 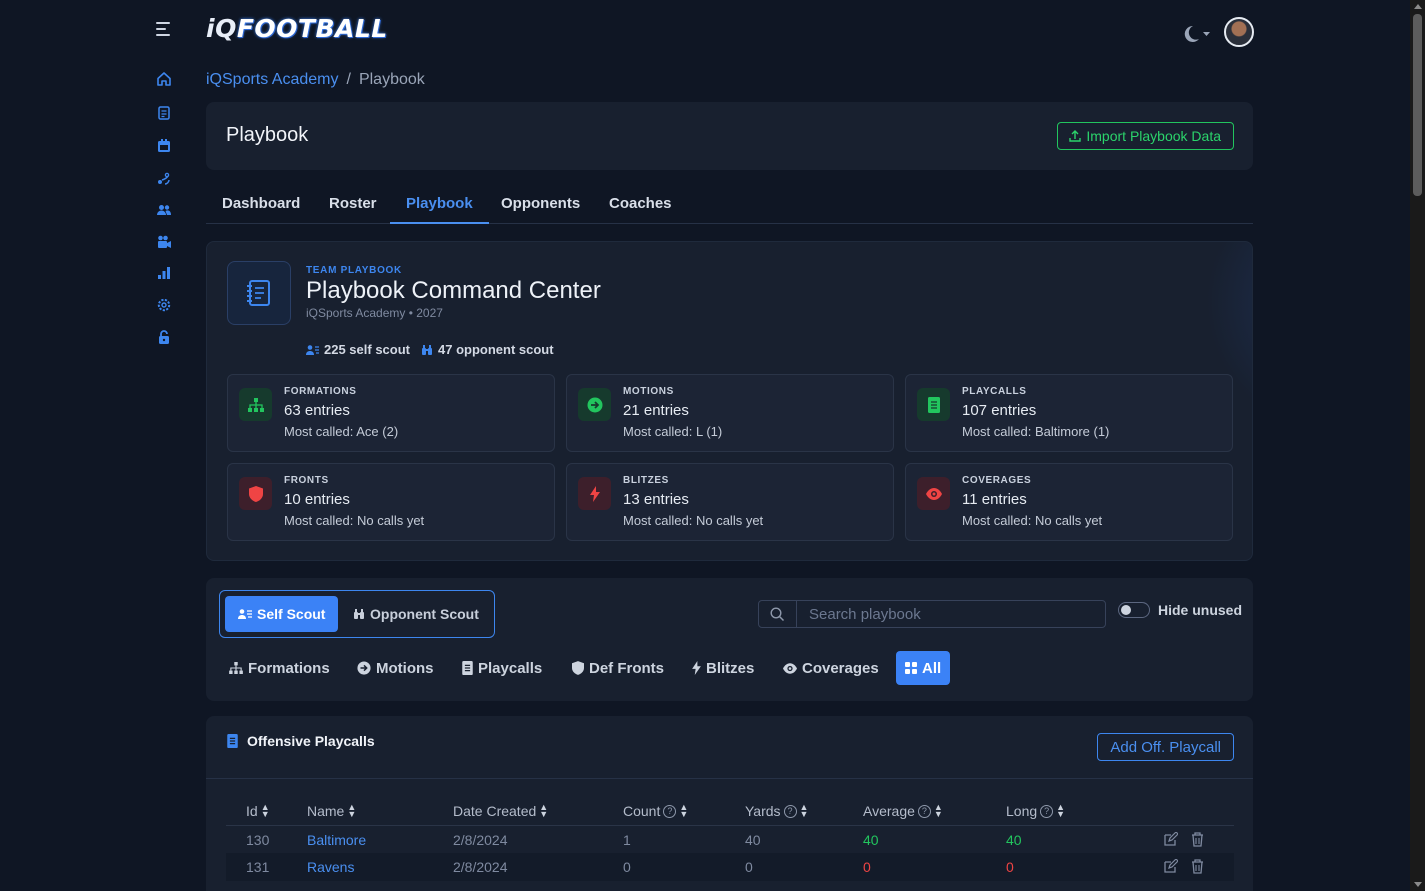 What do you see at coordinates (1200, 610) in the screenshot?
I see `hide-unused-label: Hide unused` at bounding box center [1200, 610].